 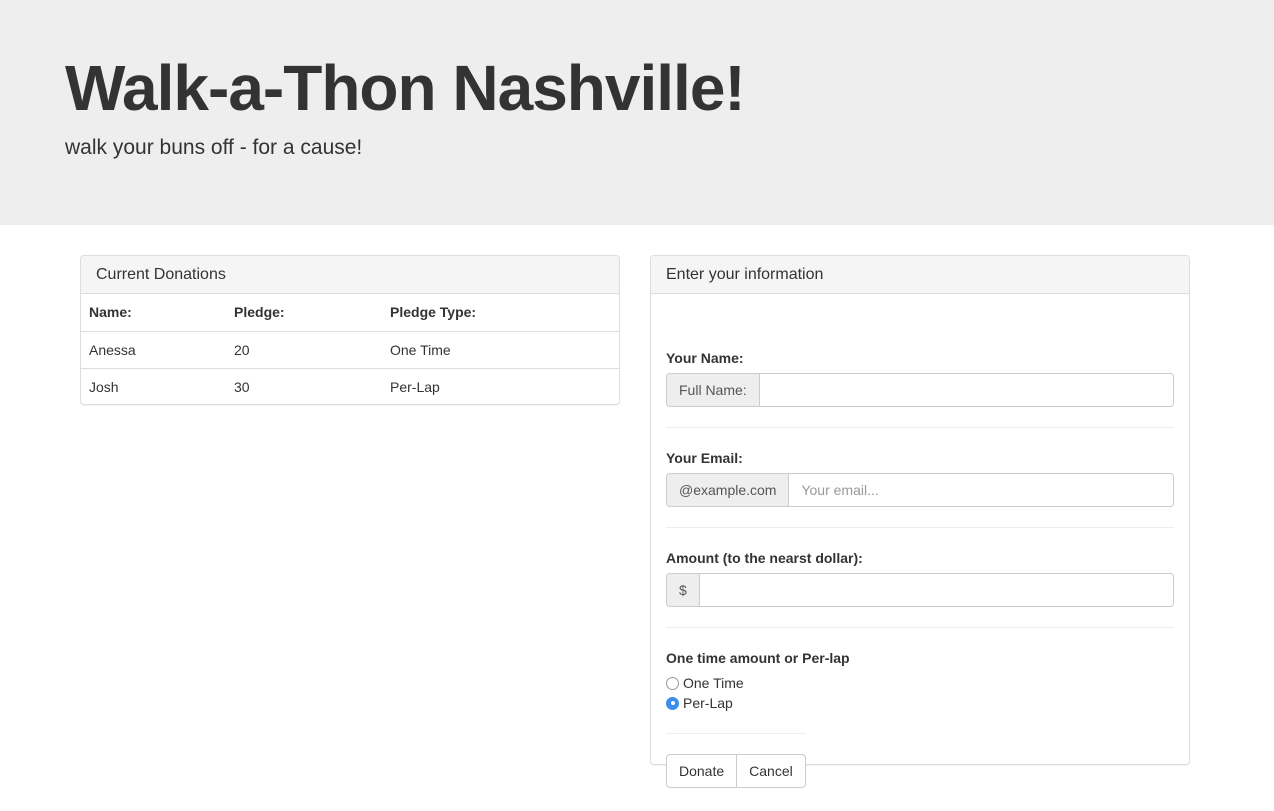 What do you see at coordinates (405, 88) in the screenshot?
I see `page-title: Walk-a-Thon Nashville!` at bounding box center [405, 88].